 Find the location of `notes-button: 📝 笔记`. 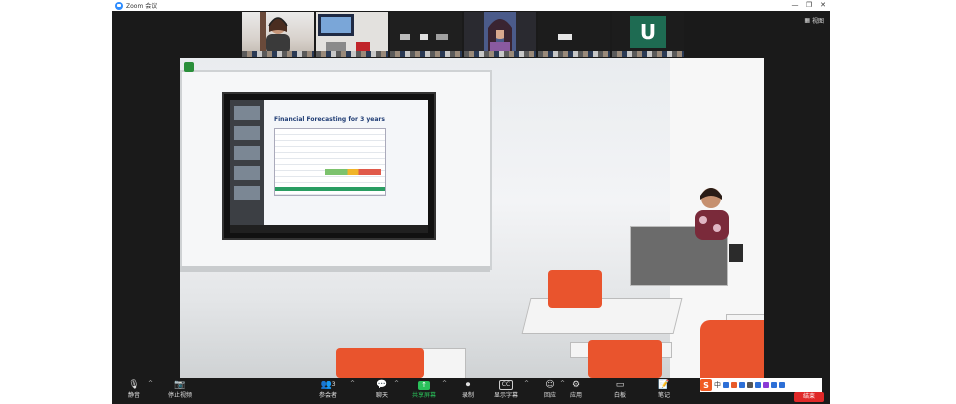

notes-button: 📝 笔记 is located at coordinates (664, 391).